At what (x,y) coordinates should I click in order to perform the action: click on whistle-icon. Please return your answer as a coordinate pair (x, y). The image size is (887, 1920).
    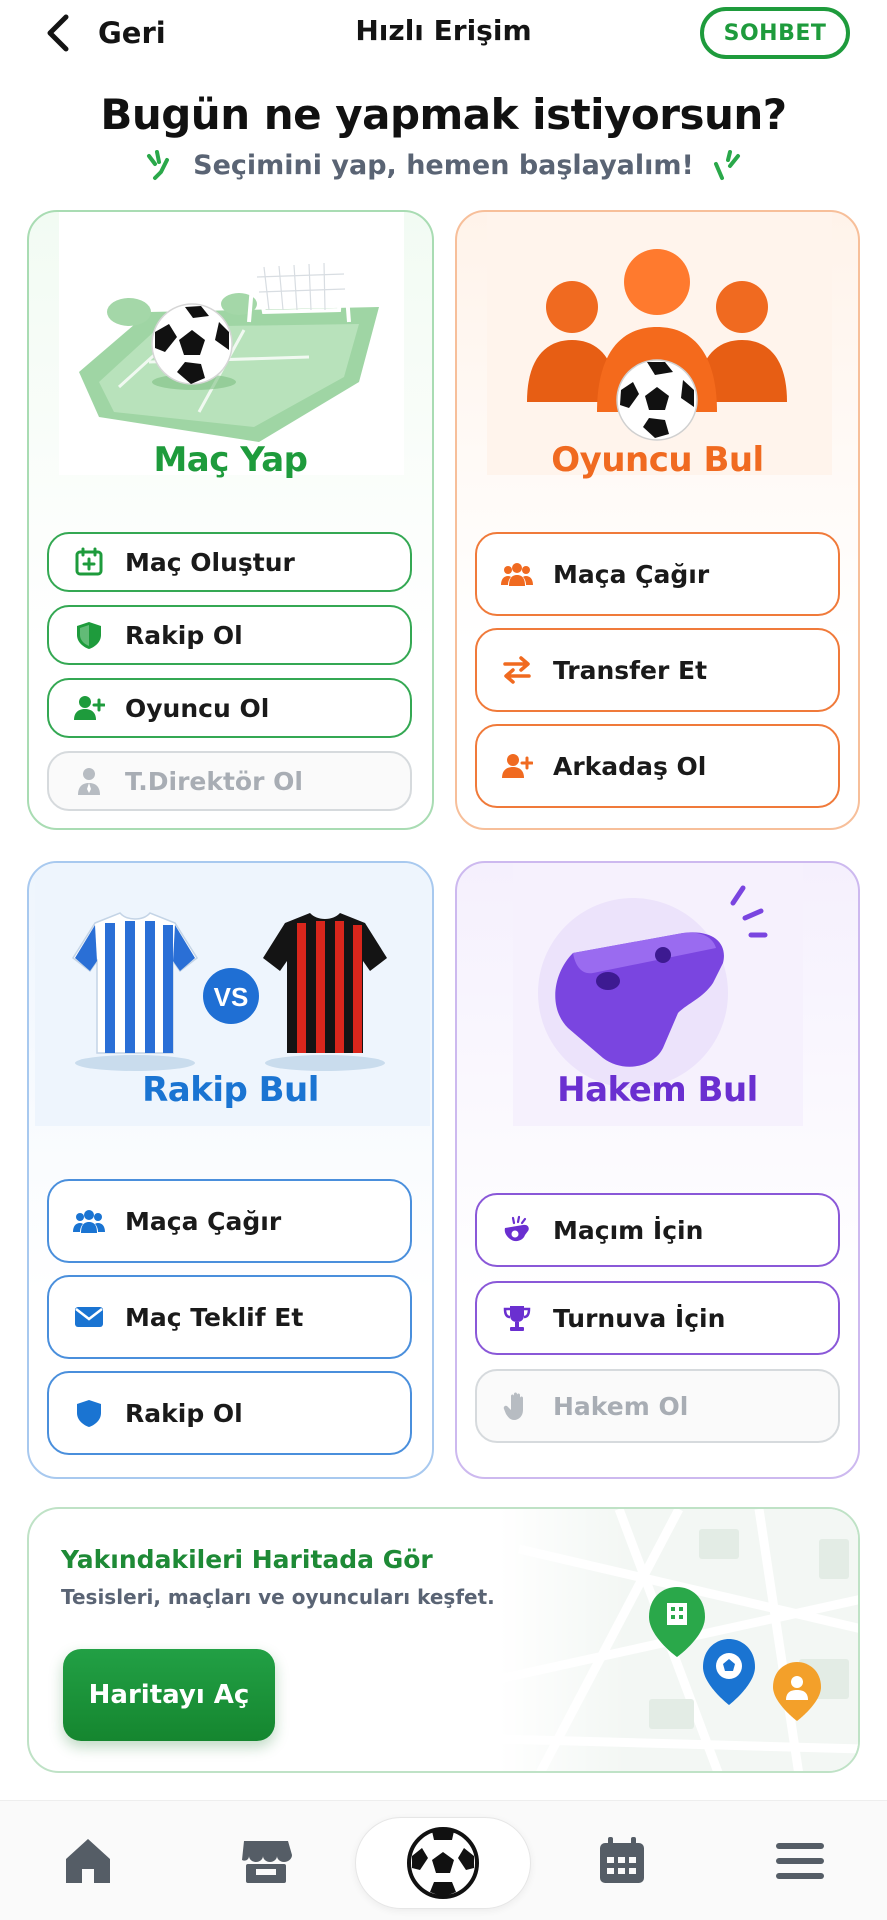
    Looking at the image, I should click on (516, 1228).